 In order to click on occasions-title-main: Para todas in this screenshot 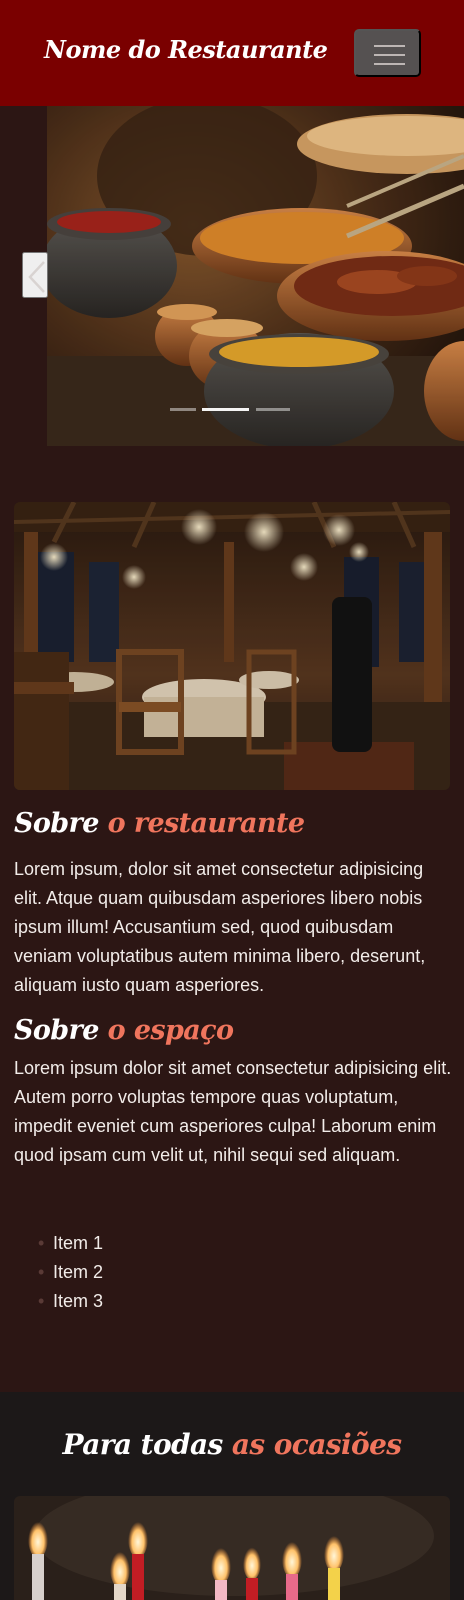, I will do `click(143, 1444)`.